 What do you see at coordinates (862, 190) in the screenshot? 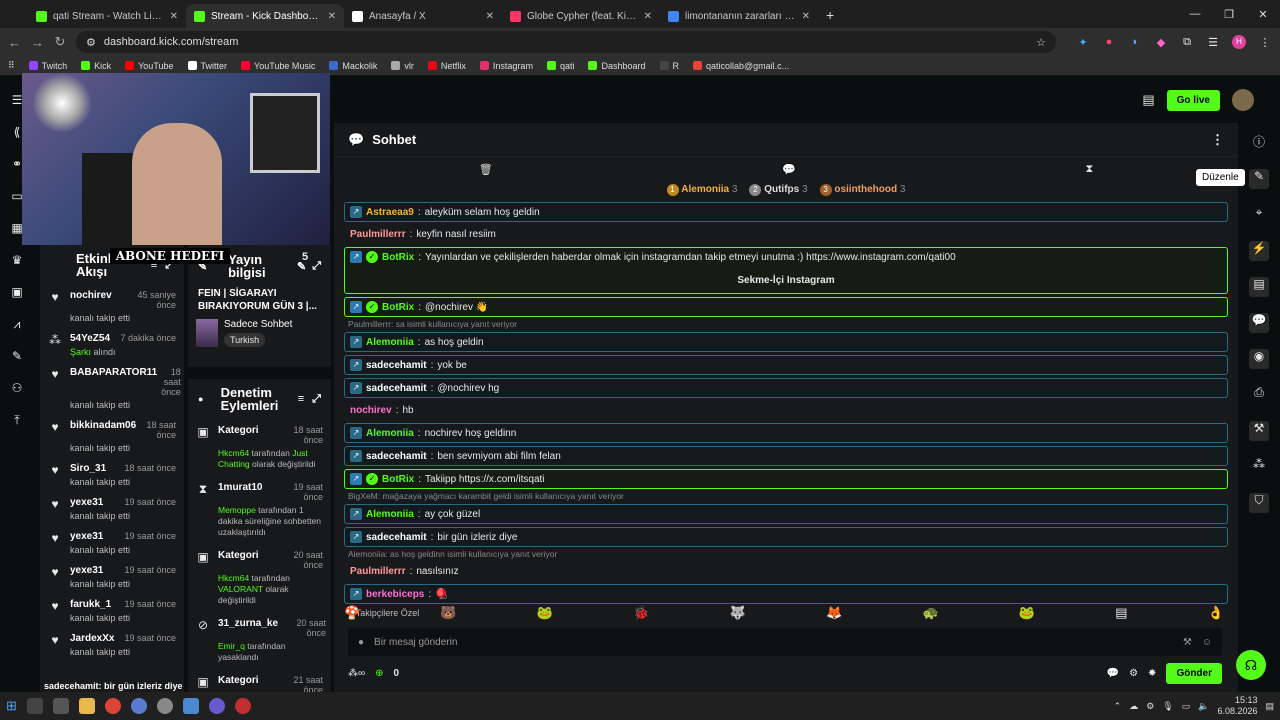
I see `leaderboard-entry: 3 osiinthehood 3` at bounding box center [862, 190].